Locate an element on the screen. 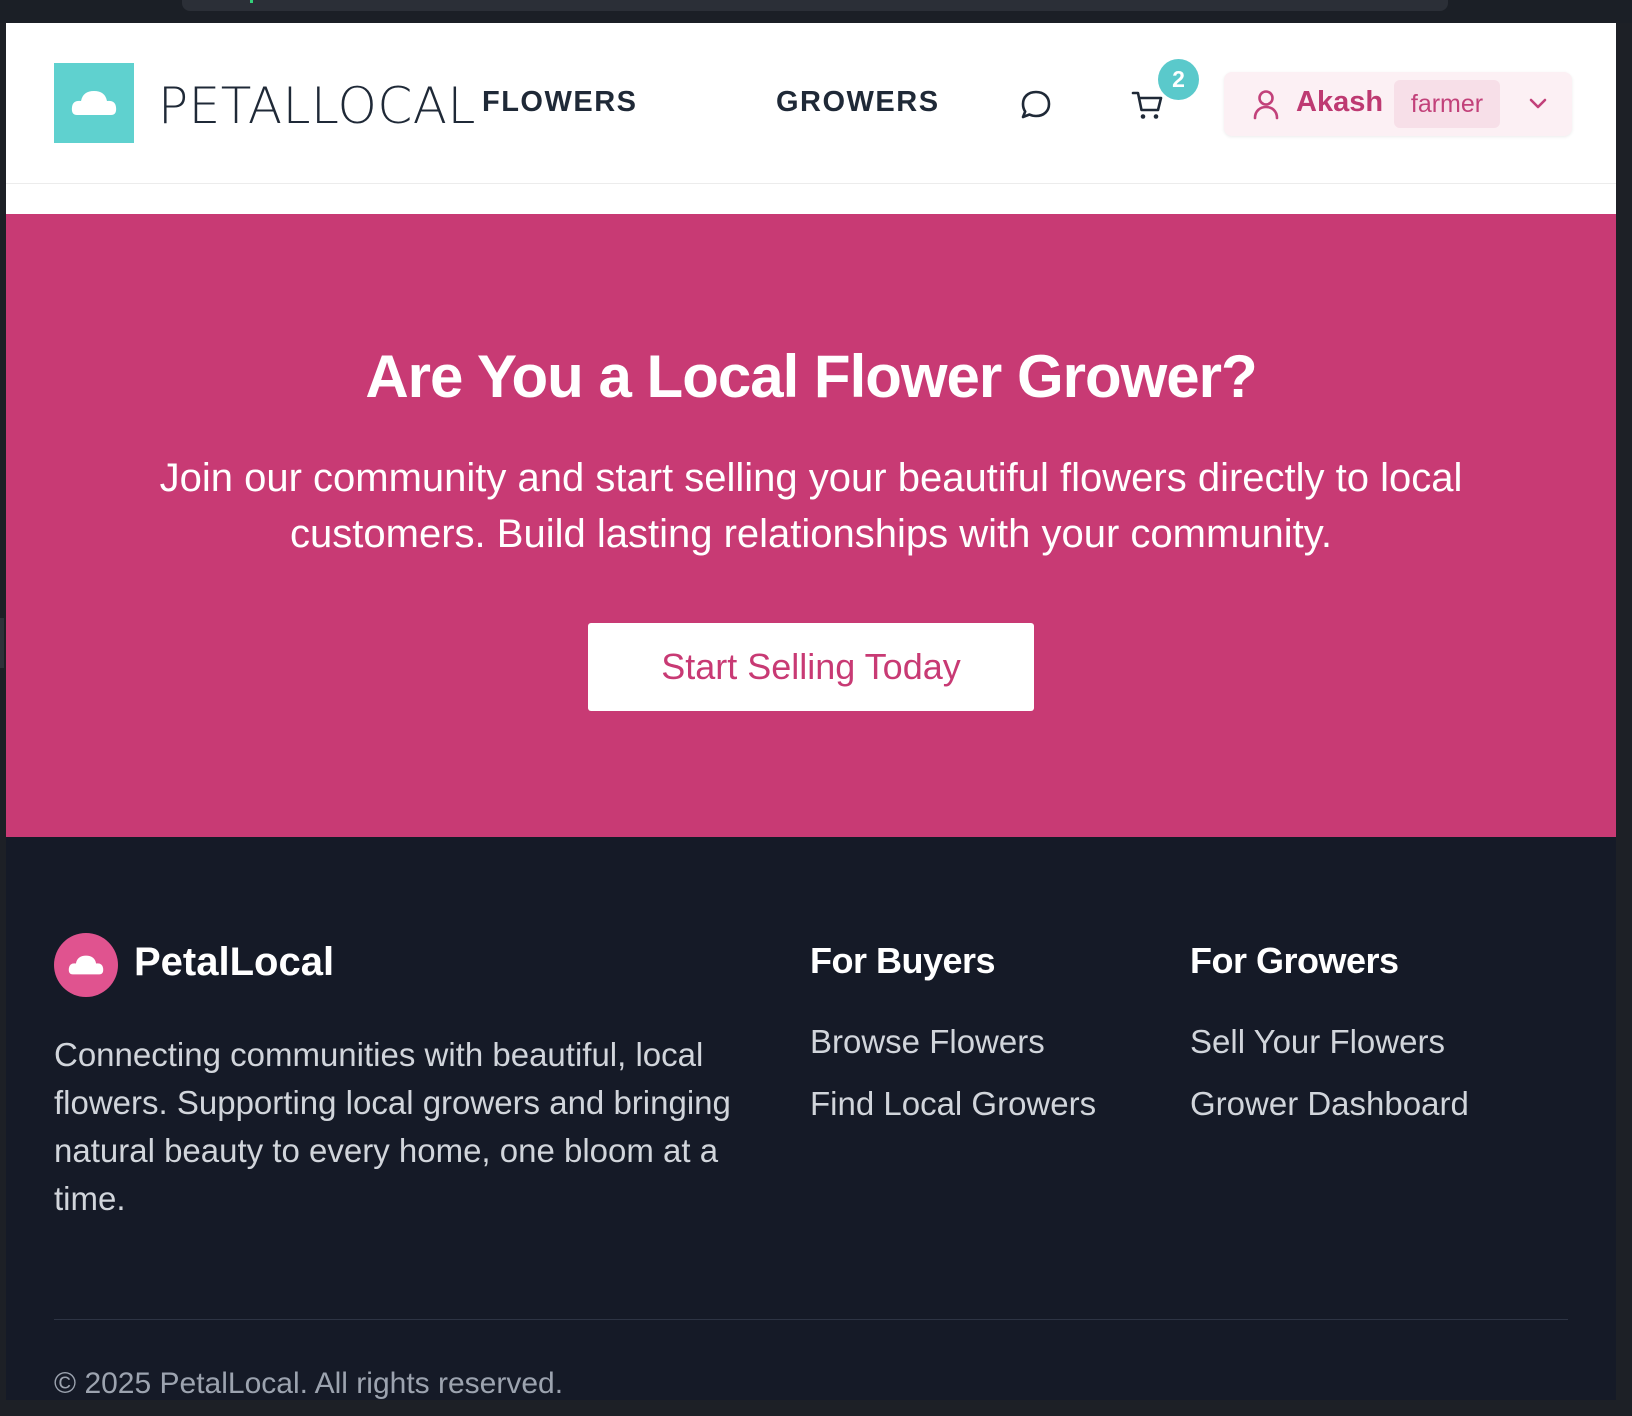  logo-flower-icon is located at coordinates (94, 103).